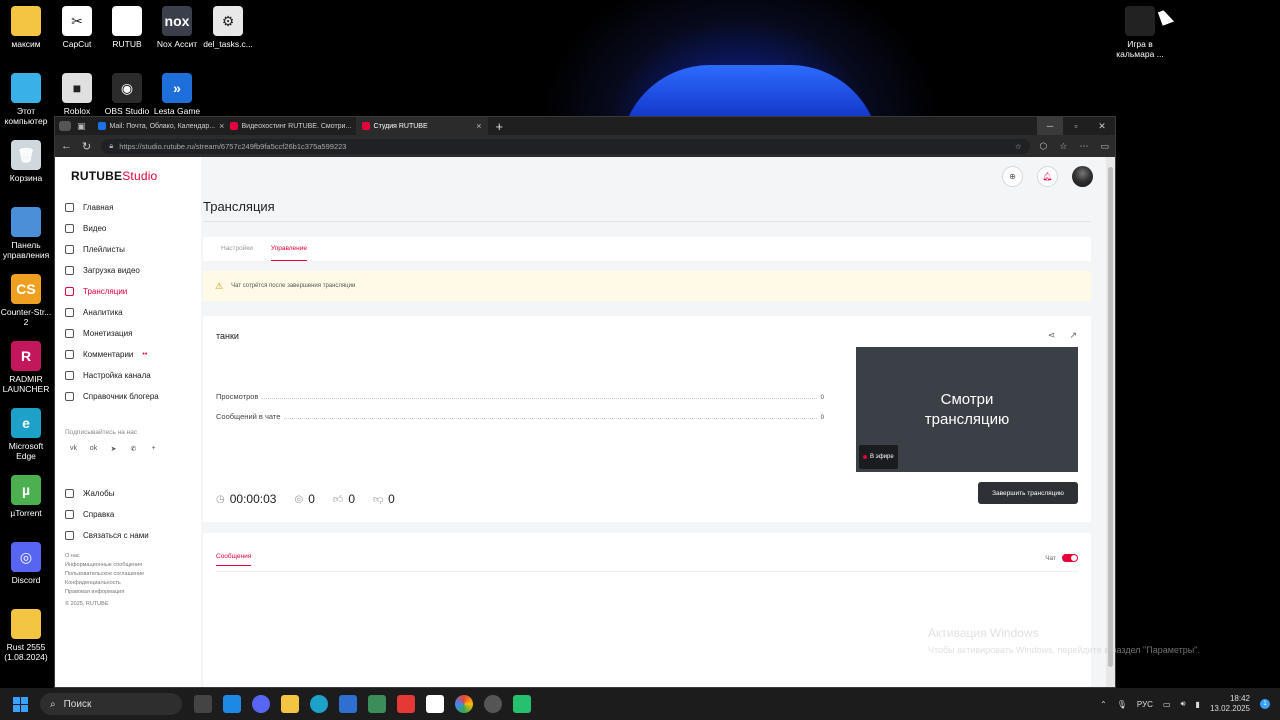  Describe the element at coordinates (73, 449) in the screenshot. I see `social-vk-icon: vk` at that location.